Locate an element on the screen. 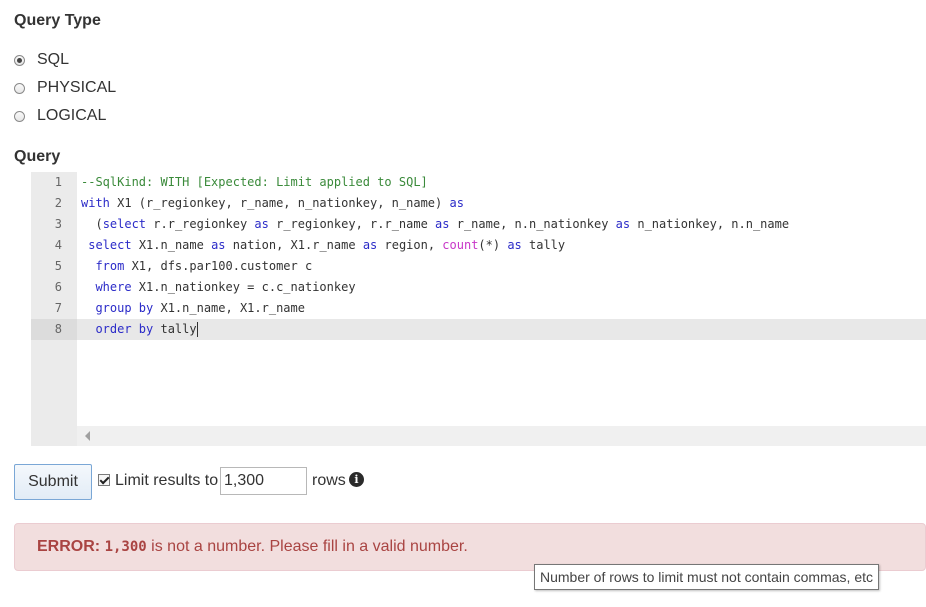 This screenshot has width=926, height=607. code-token: r.r_regionkey is located at coordinates (200, 224).